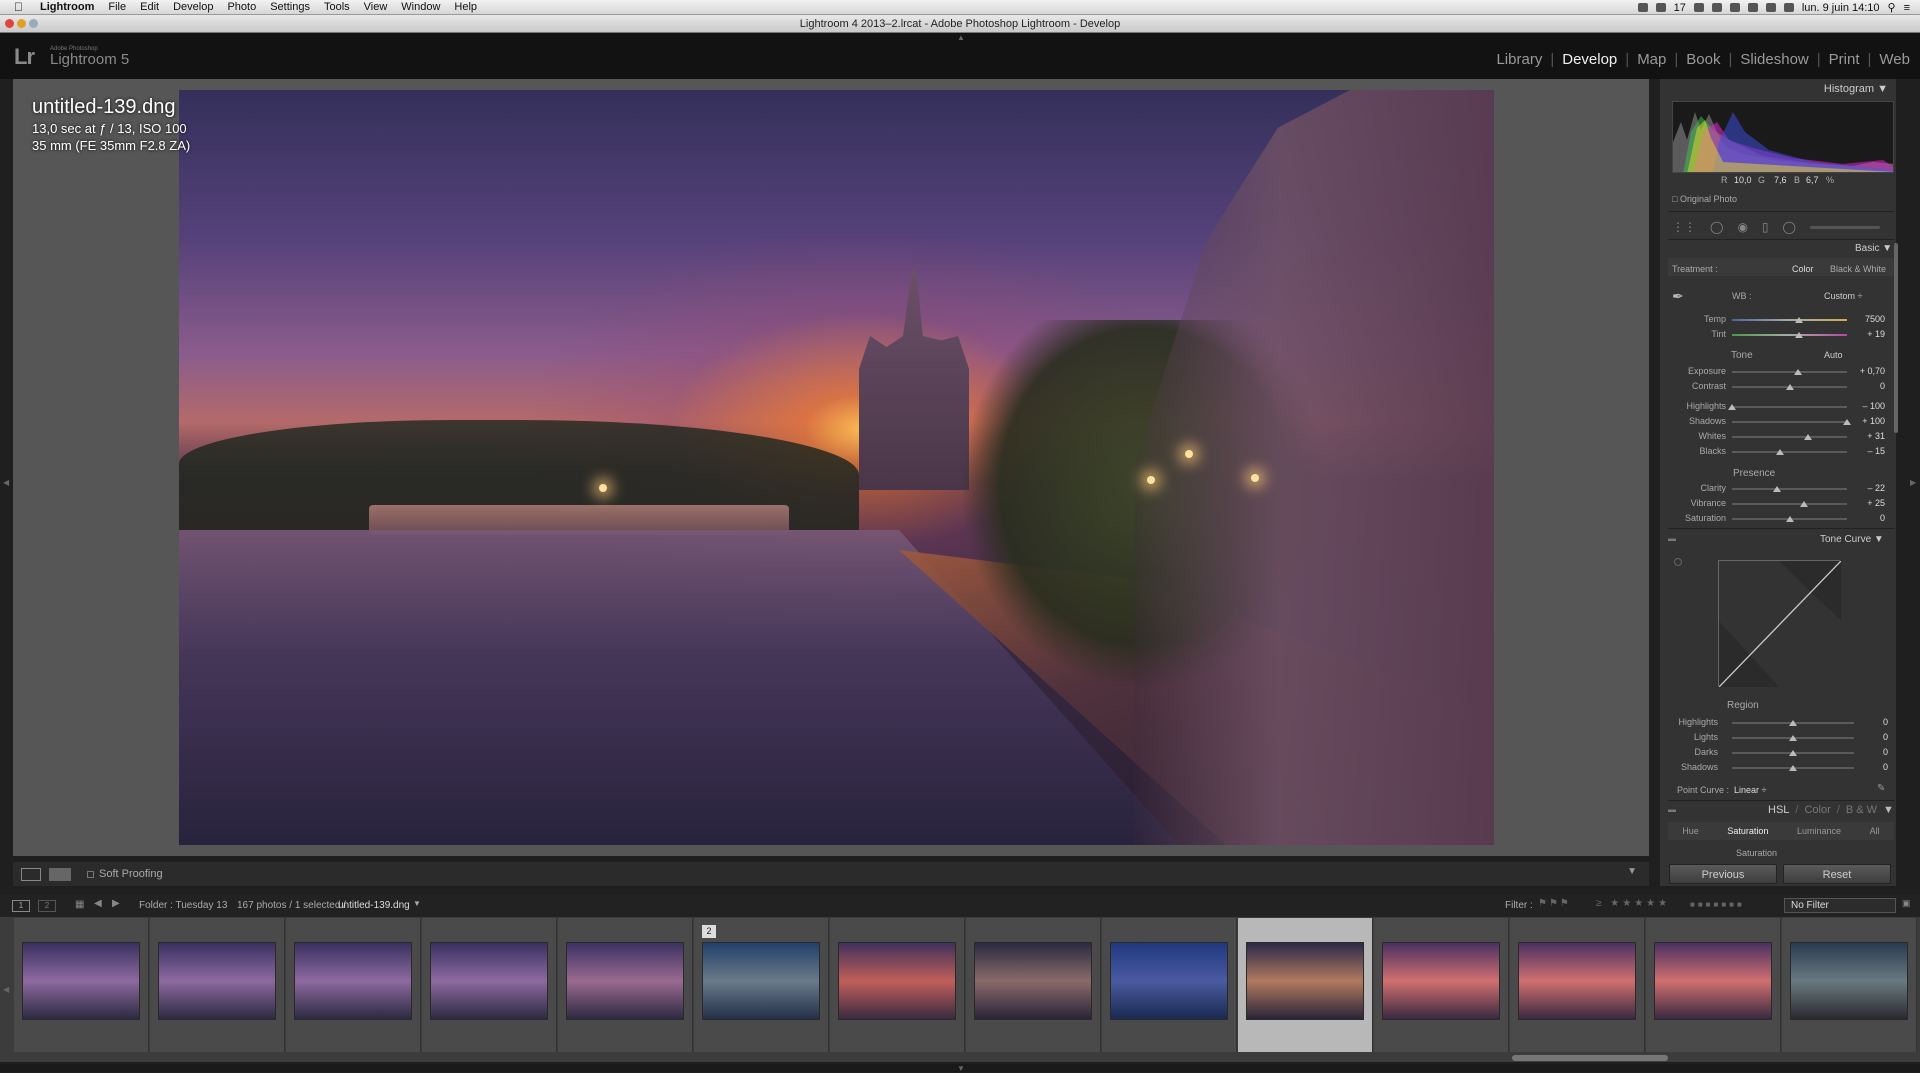  Describe the element at coordinates (1843, 296) in the screenshot. I see `wb-select: Custom ÷` at that location.